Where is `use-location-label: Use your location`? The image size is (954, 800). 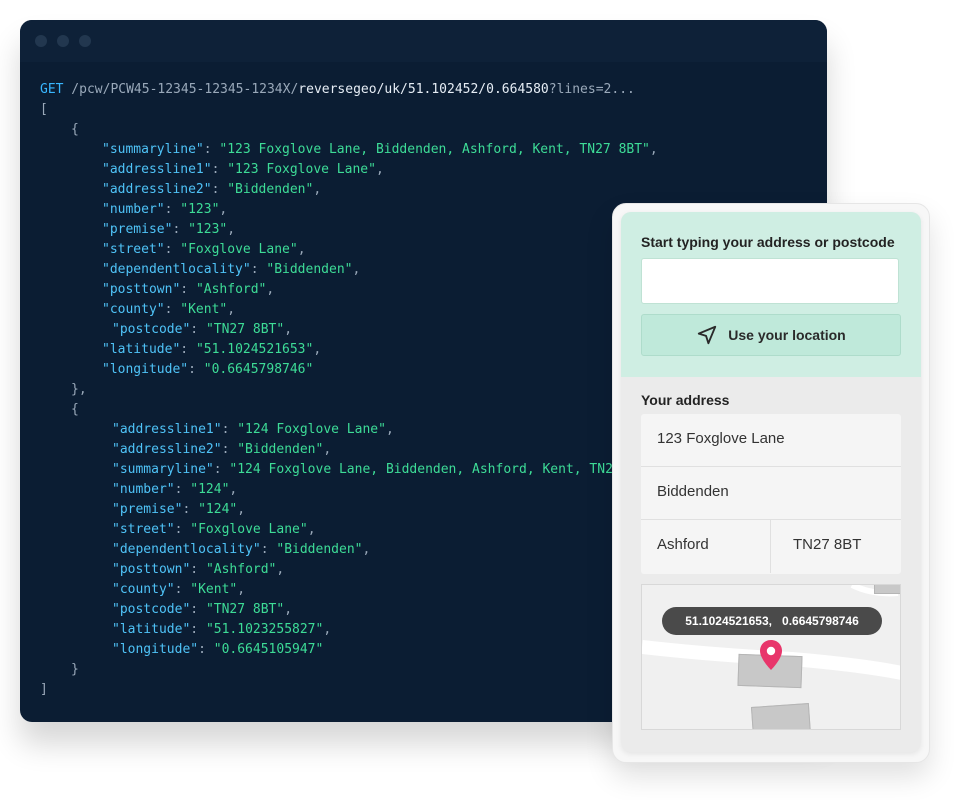
use-location-label: Use your location is located at coordinates (787, 335).